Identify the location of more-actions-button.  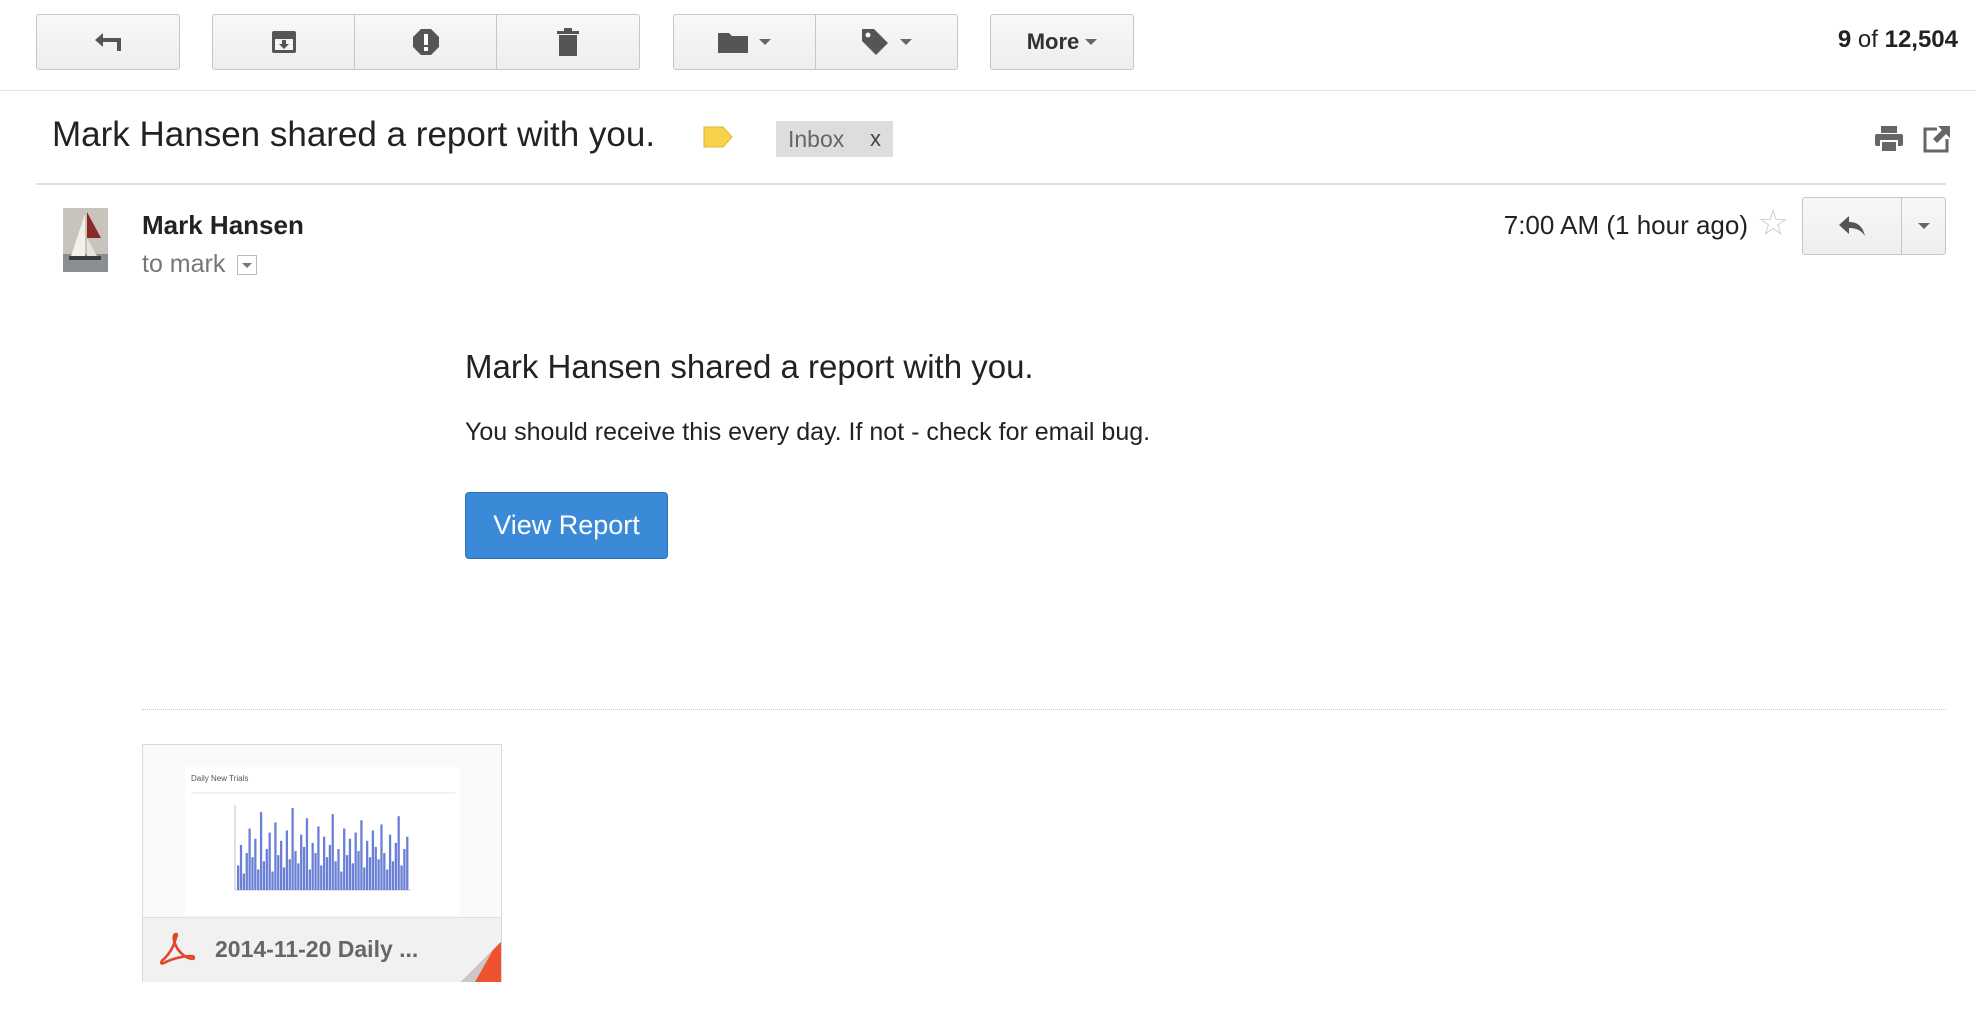
(1923, 226).